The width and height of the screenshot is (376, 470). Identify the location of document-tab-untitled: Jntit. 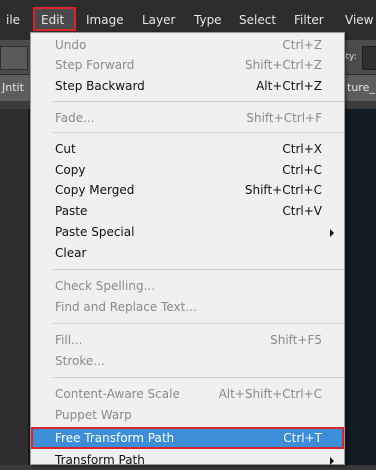
(15, 88).